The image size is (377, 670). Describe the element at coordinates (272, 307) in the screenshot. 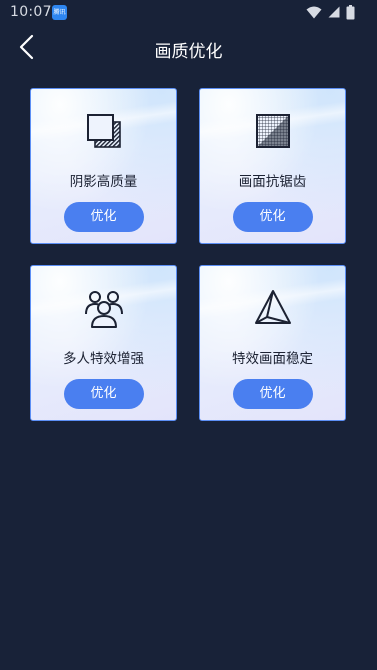

I see `pyramid-icon` at that location.